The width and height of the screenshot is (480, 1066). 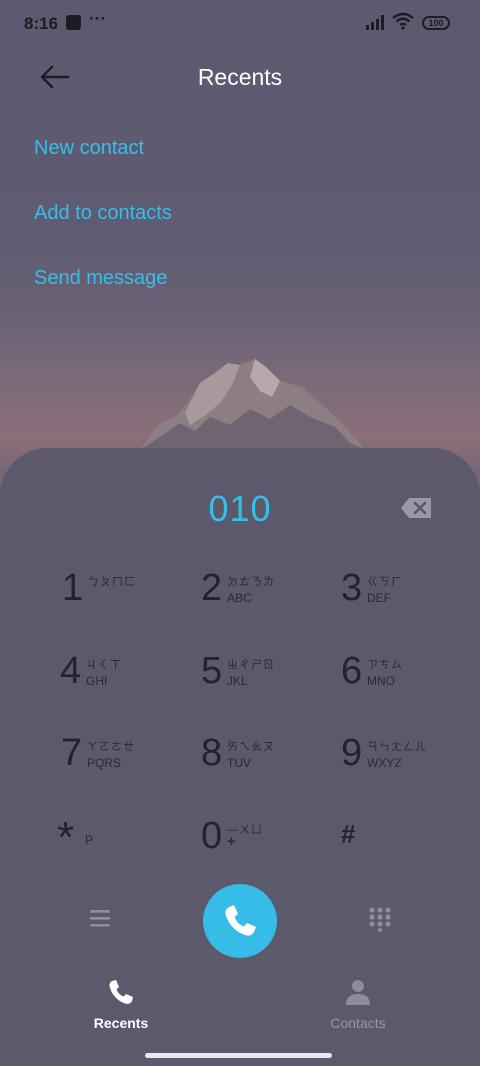 I want to click on key-letters: +, so click(x=231, y=841).